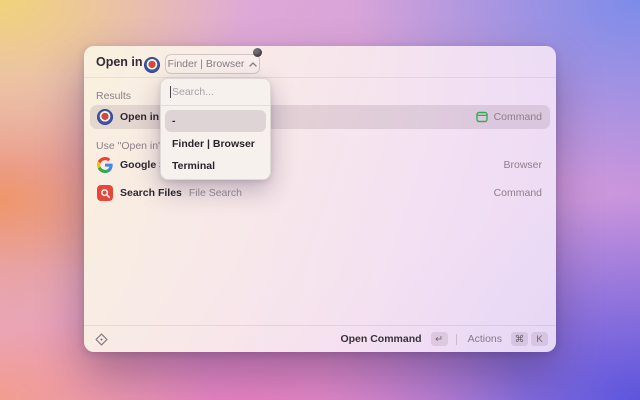  I want to click on dropdown-search, so click(215, 92).